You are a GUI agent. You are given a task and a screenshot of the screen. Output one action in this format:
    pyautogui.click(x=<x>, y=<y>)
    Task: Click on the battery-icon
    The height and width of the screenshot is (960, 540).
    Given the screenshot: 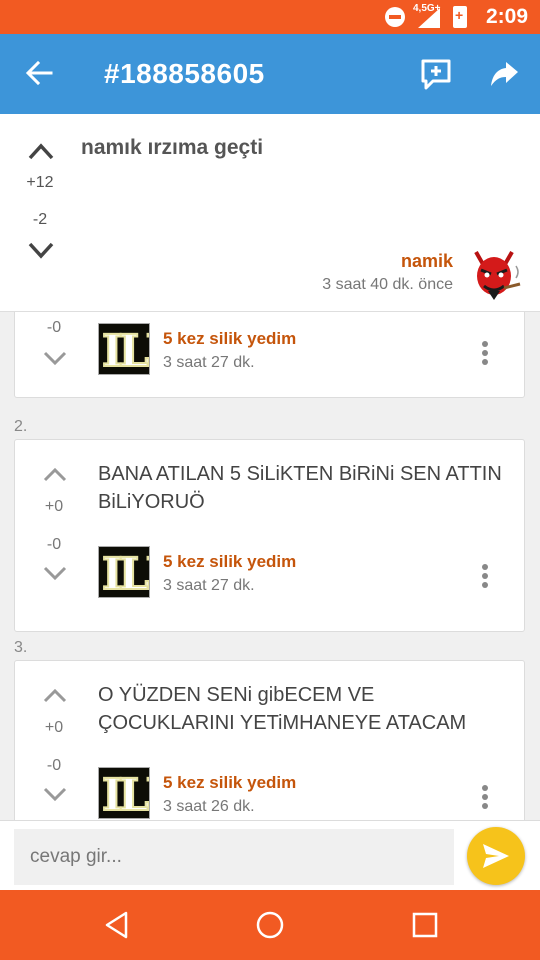 What is the action you would take?
    pyautogui.click(x=460, y=17)
    